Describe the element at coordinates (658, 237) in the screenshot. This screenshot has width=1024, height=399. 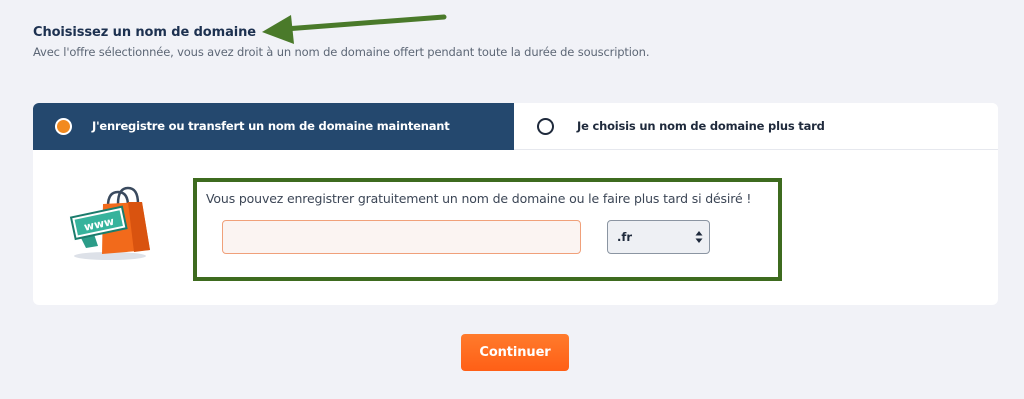
I see `tld-select: .fr` at that location.